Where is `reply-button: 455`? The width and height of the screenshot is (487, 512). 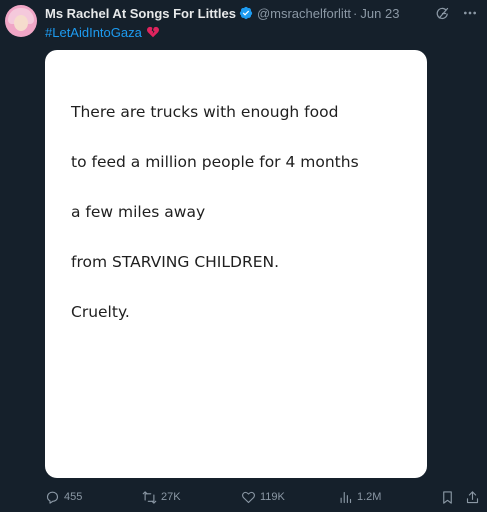
reply-button: 455 is located at coordinates (63, 497).